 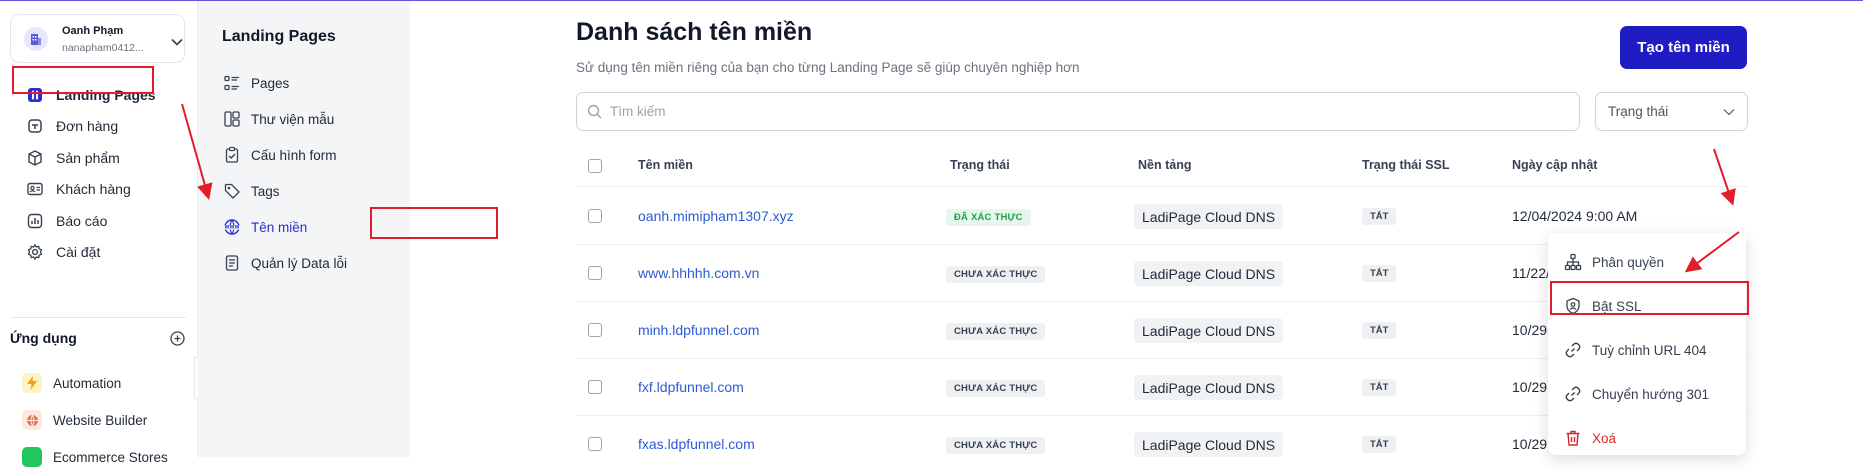 I want to click on menu-item-label: Tuỳ chỉnh URL 404, so click(x=1649, y=350).